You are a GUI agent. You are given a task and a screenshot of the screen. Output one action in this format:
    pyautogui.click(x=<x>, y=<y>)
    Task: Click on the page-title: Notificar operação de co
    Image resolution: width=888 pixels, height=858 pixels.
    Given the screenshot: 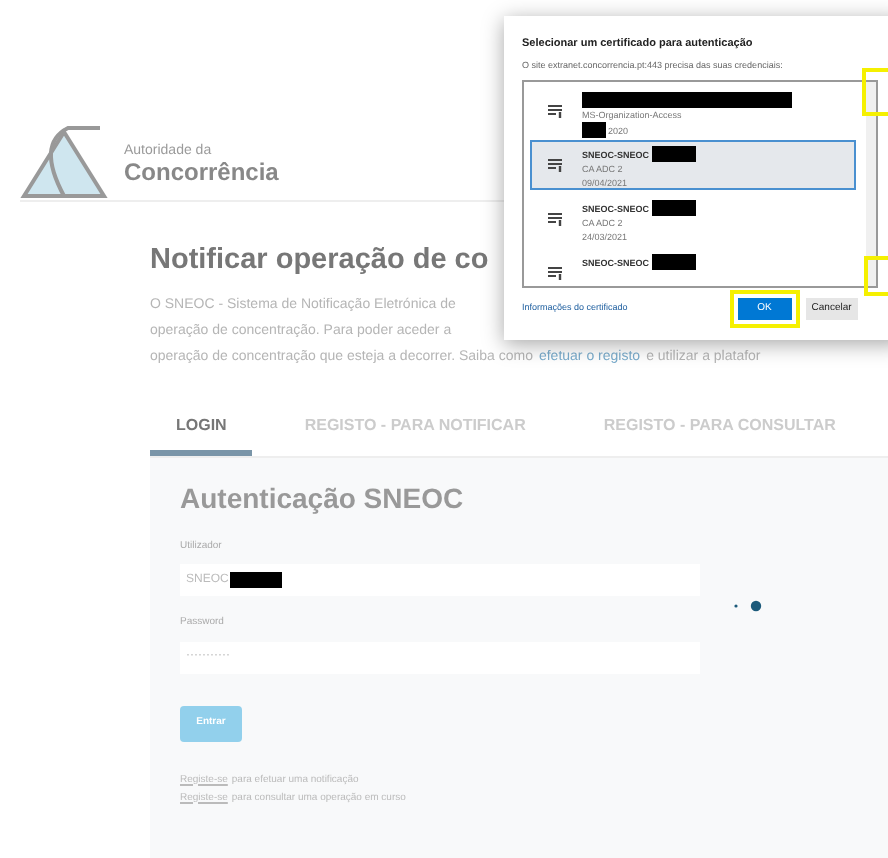 What is the action you would take?
    pyautogui.click(x=319, y=260)
    